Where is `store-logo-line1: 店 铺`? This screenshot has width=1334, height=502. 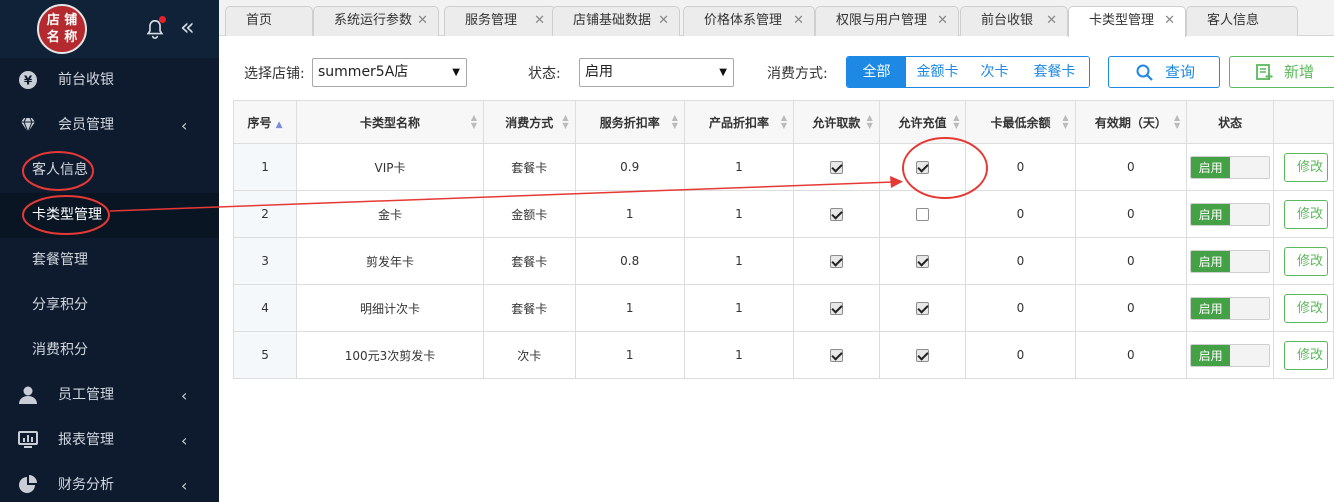
store-logo-line1: 店 铺 is located at coordinates (62, 20).